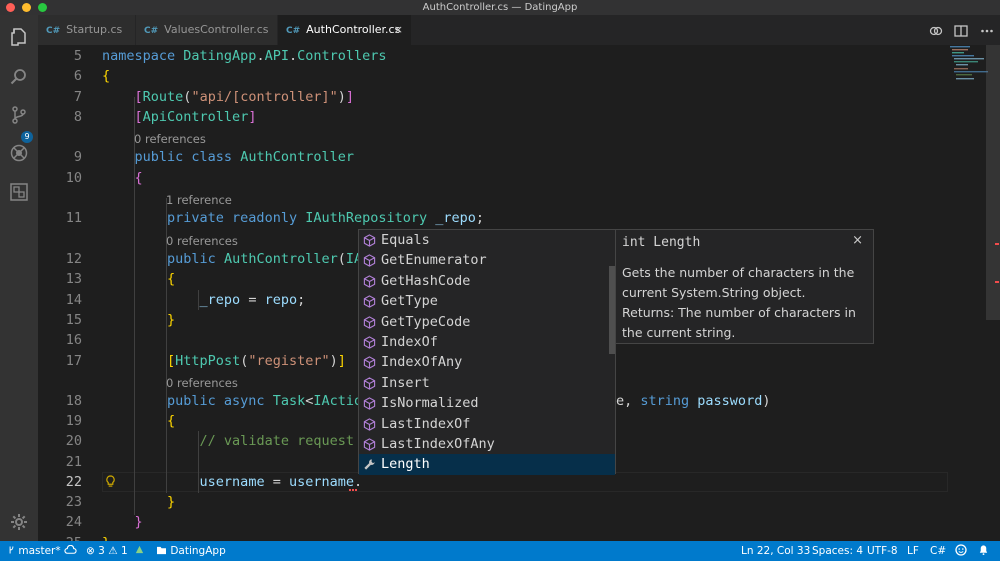  Describe the element at coordinates (77, 56) in the screenshot. I see `line-number: 5` at that location.